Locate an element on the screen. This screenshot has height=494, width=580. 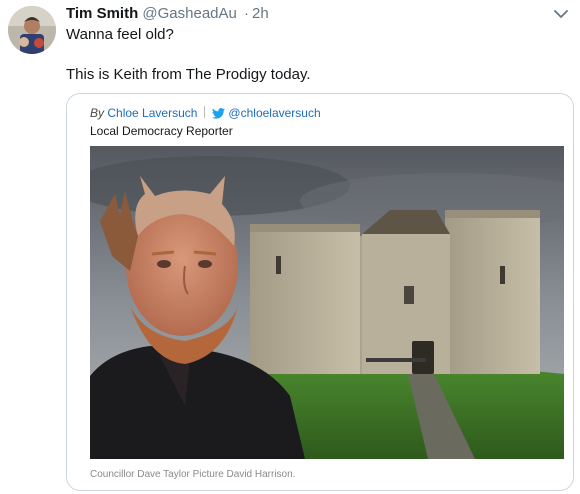
timestamp: 2h is located at coordinates (260, 13).